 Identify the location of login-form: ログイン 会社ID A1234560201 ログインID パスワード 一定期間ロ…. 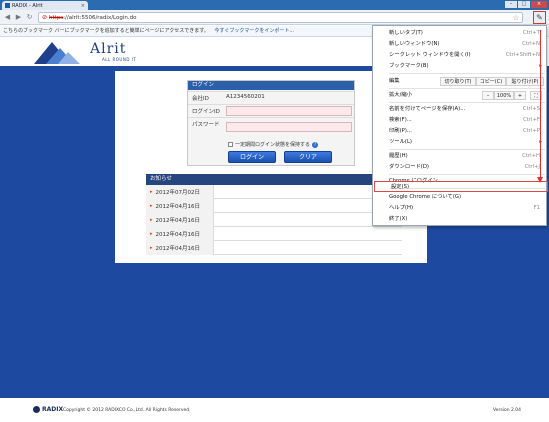
(271, 123).